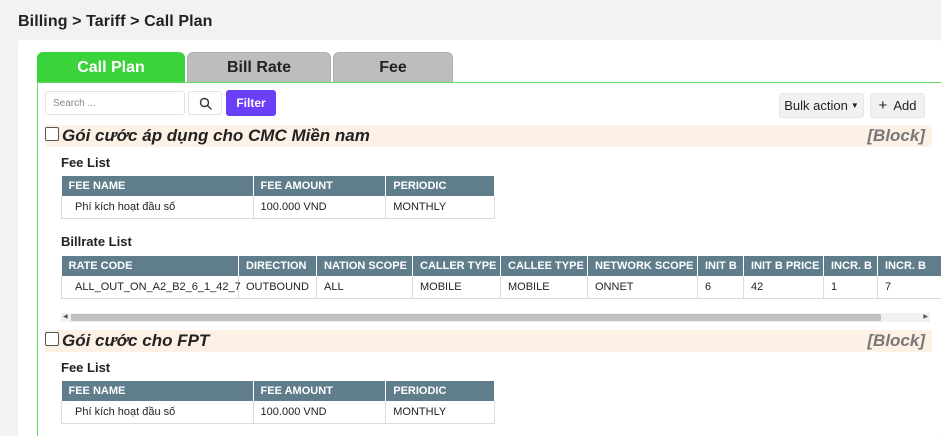  Describe the element at coordinates (854, 105) in the screenshot. I see `caret-down-icon: ▼` at that location.